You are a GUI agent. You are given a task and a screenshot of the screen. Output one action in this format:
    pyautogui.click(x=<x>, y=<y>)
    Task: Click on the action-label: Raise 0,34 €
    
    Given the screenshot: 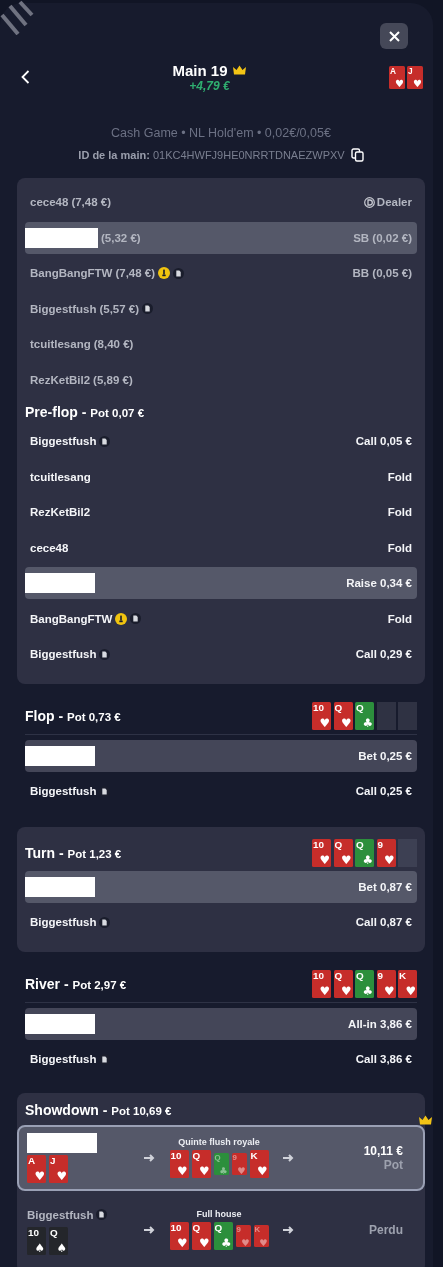 What is the action you would take?
    pyautogui.click(x=379, y=583)
    